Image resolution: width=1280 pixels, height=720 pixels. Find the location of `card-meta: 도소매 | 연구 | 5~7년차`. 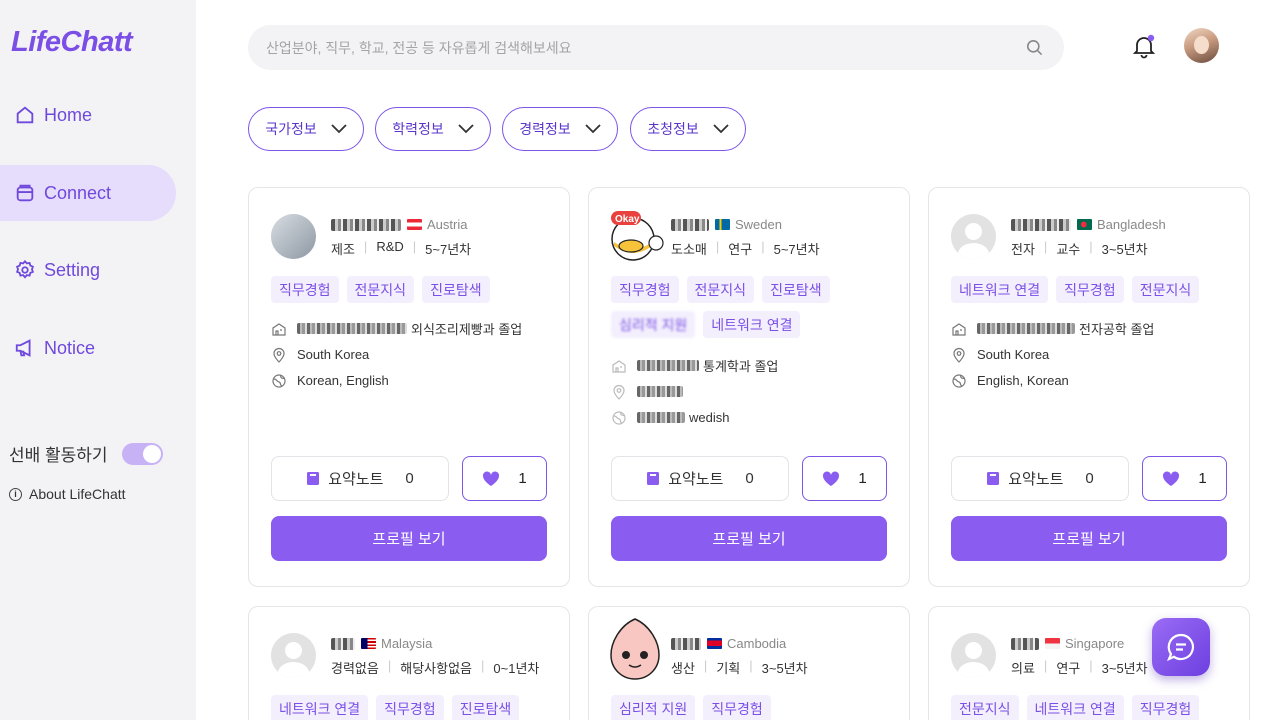

card-meta: 도소매 | 연구 | 5~7년차 is located at coordinates (745, 248).